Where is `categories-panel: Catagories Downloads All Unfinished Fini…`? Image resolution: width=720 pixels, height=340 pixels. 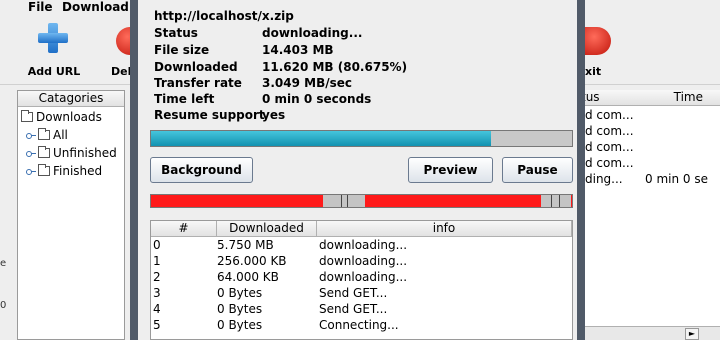
categories-panel: Catagories Downloads All Unfinished Fini… is located at coordinates (71, 215).